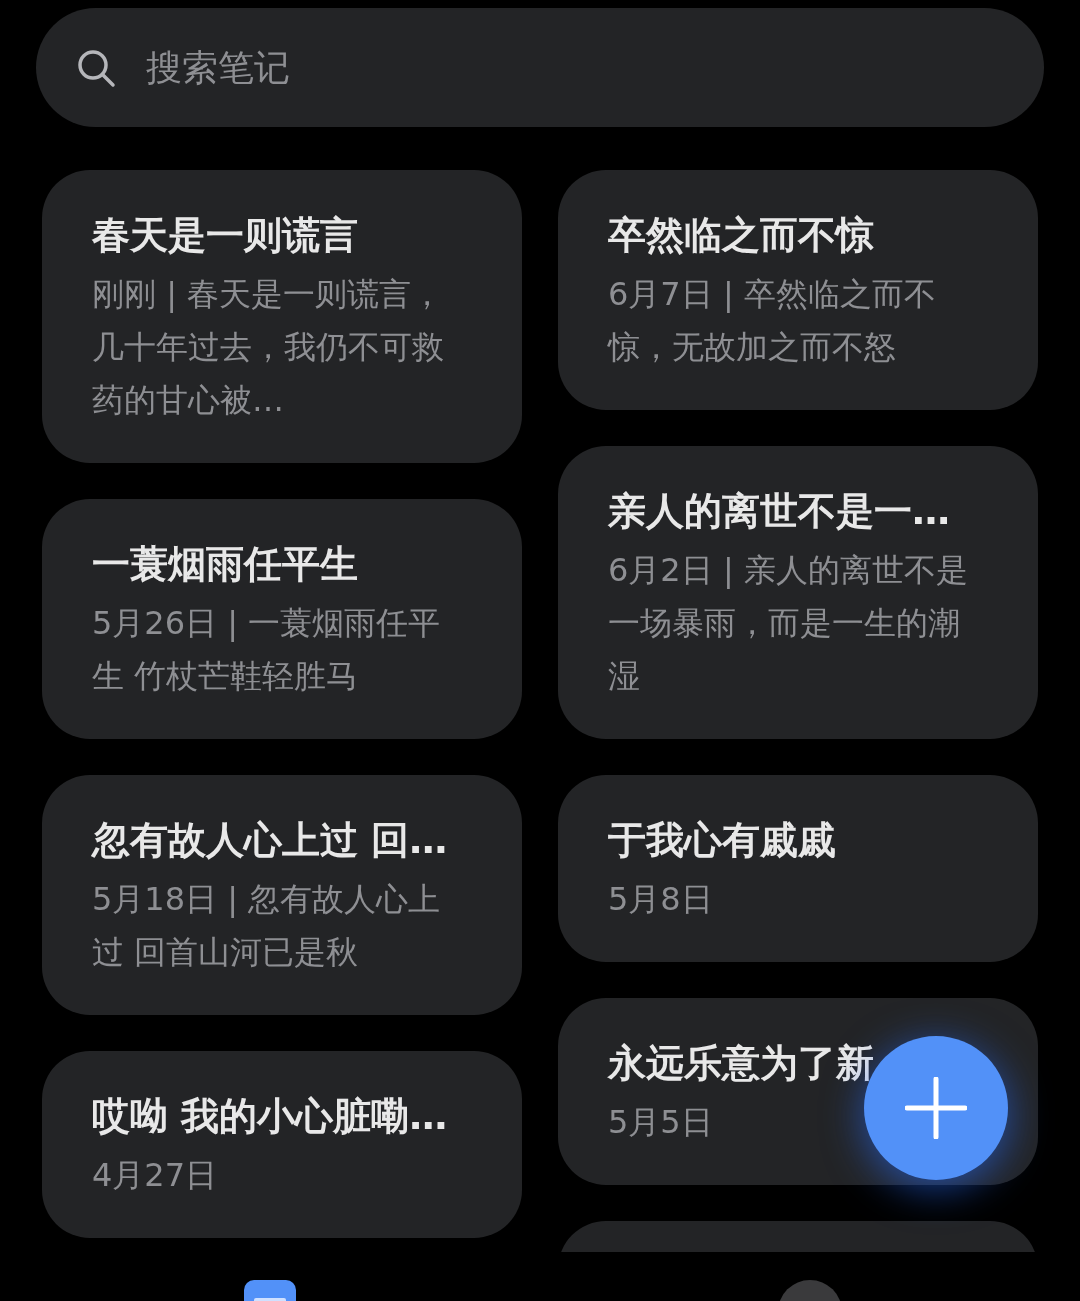 The height and width of the screenshot is (1301, 1080). What do you see at coordinates (798, 868) in the screenshot?
I see `note-card: 于我心有戚戚 5月8日` at bounding box center [798, 868].